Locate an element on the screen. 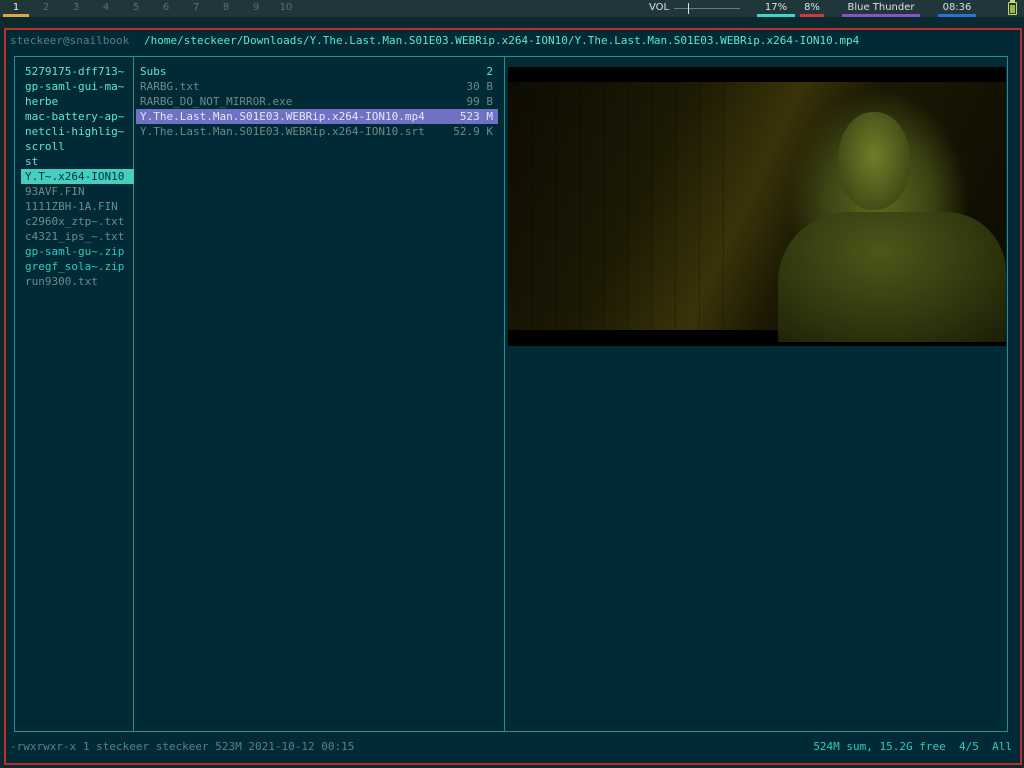 This screenshot has width=1024, height=768. volume-knob is located at coordinates (688, 8).